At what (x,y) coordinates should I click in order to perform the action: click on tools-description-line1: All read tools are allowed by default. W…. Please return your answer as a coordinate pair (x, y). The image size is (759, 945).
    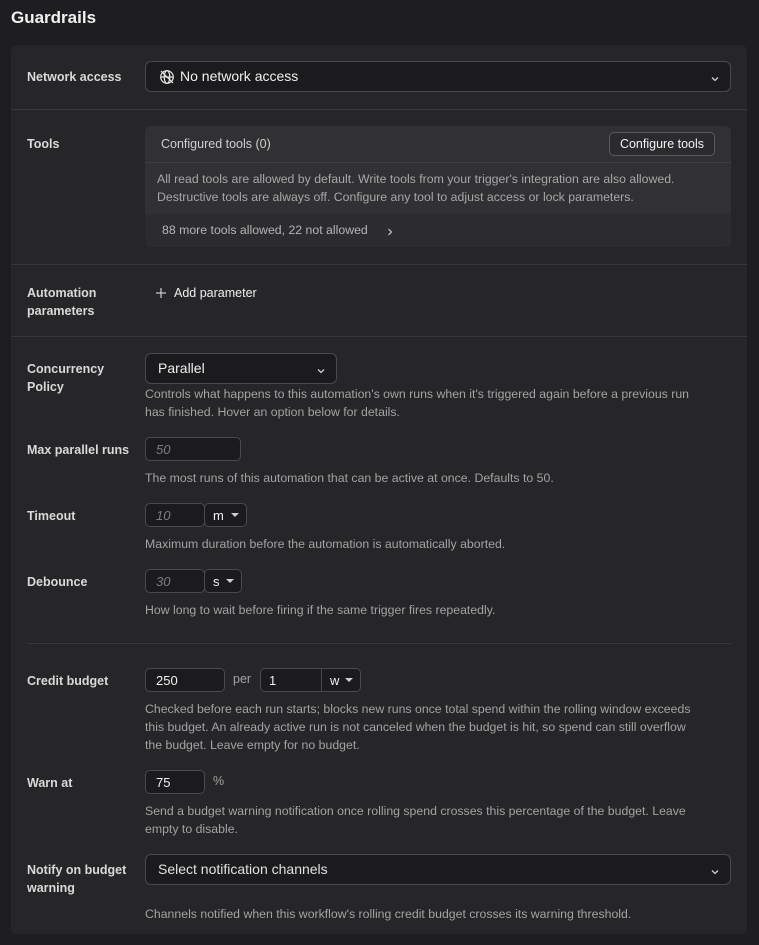
    Looking at the image, I should click on (416, 179).